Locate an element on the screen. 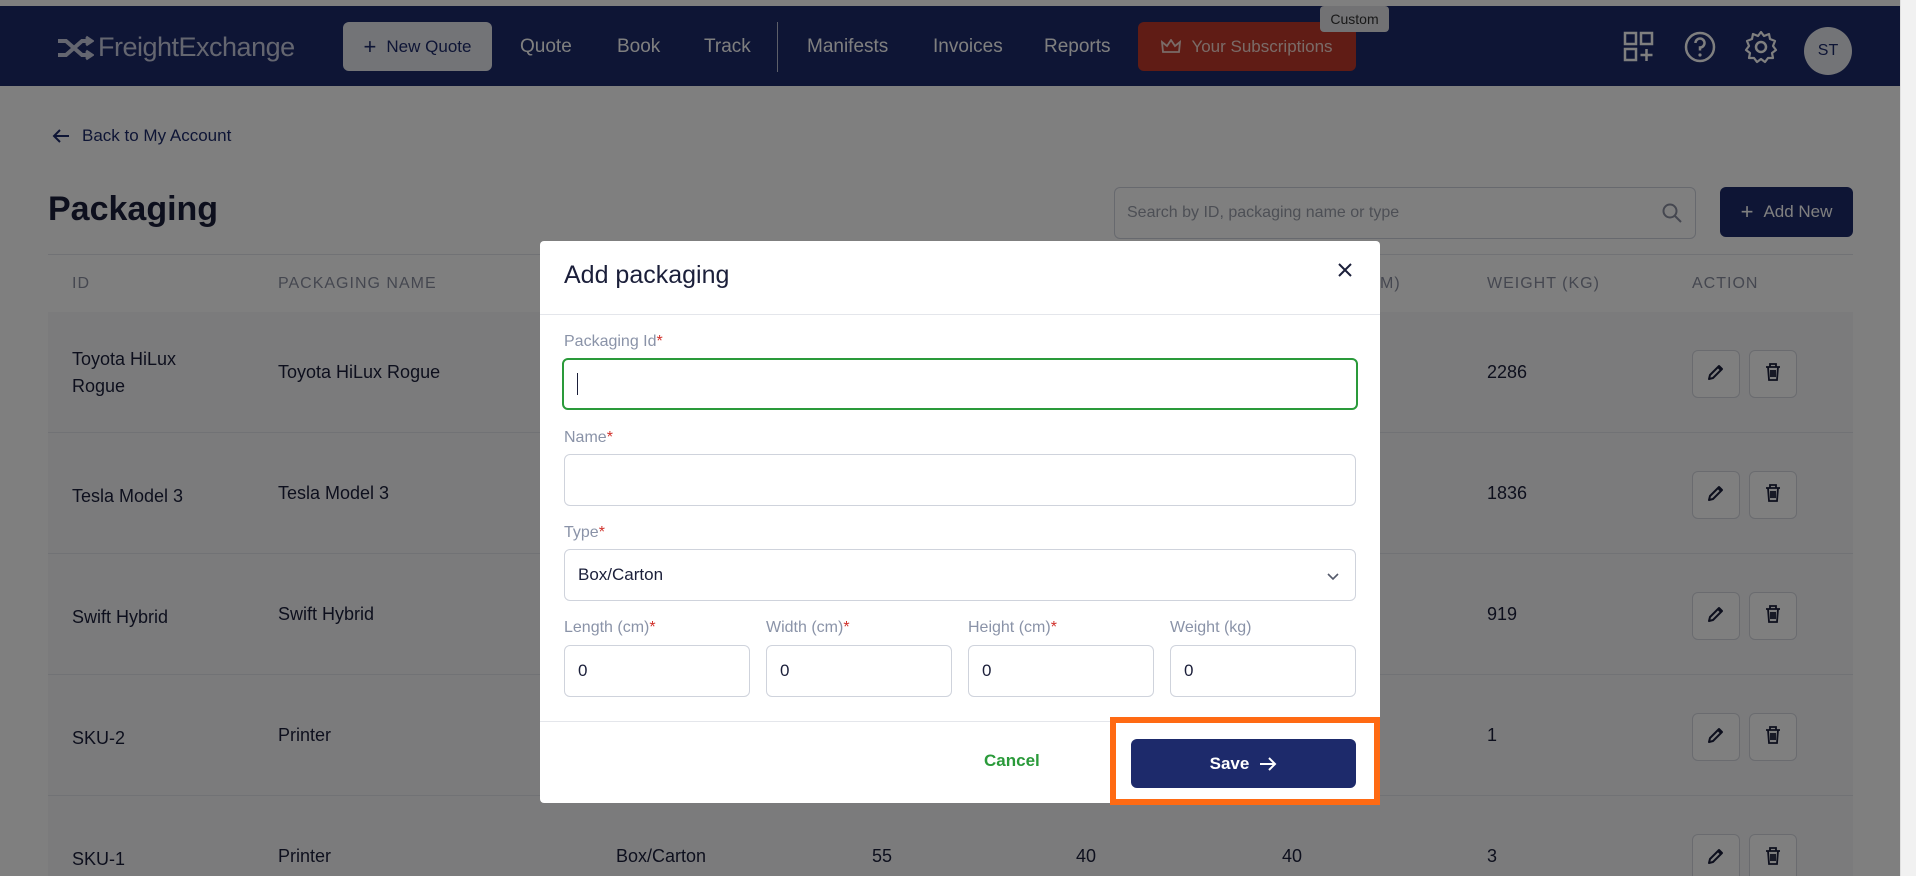 This screenshot has height=876, width=1916. chevron-down-icon is located at coordinates (1333, 577).